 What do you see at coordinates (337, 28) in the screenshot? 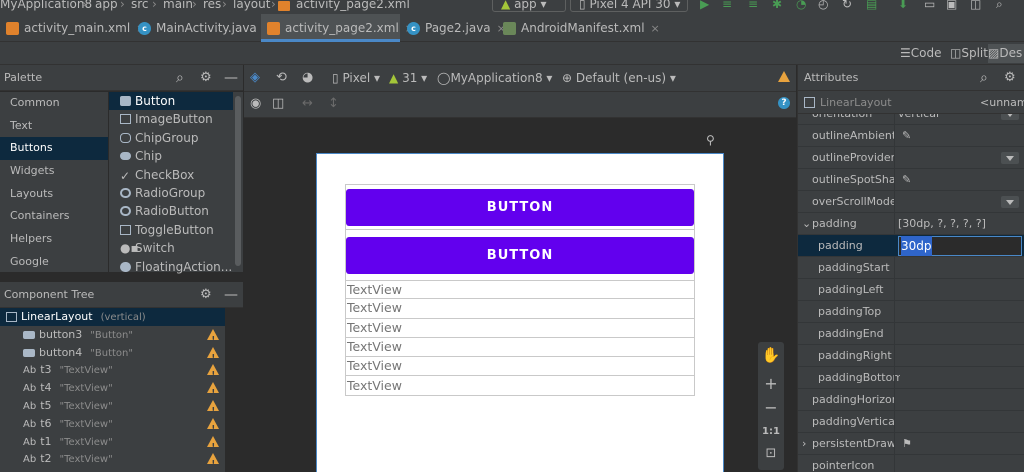
I see `tab-activity-page2: activity_page2.xml×` at bounding box center [337, 28].